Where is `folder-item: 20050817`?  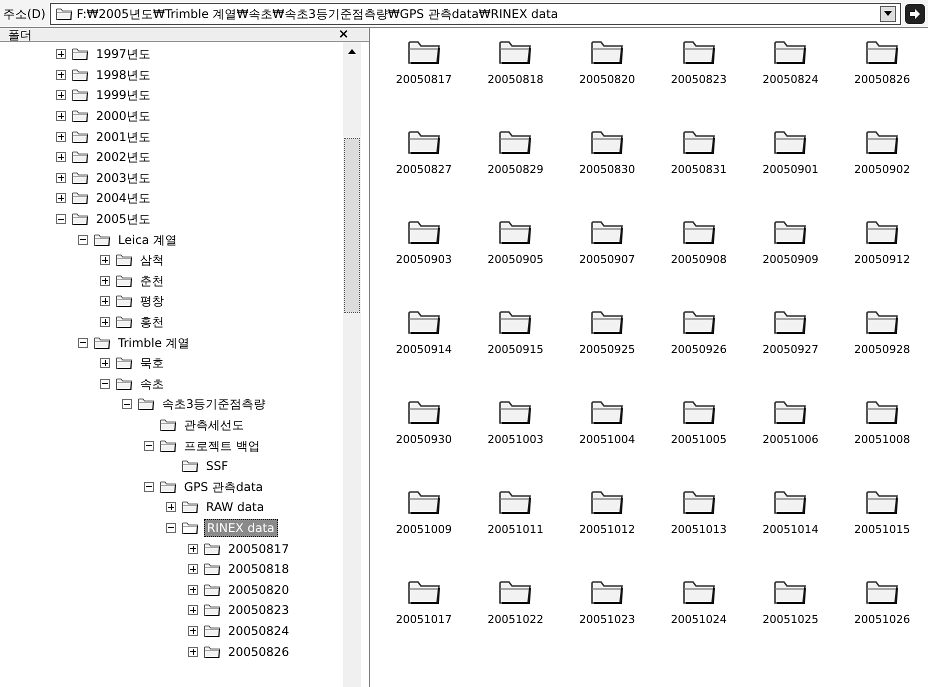 folder-item: 20050817 is located at coordinates (424, 80).